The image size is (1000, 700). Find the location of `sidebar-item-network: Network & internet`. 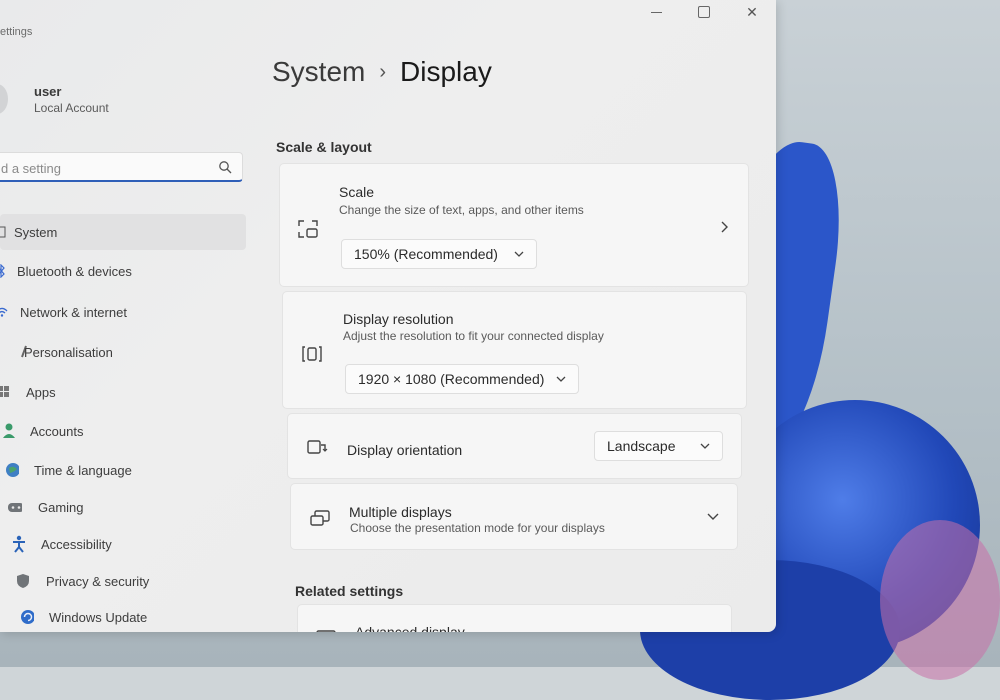

sidebar-item-network: Network & internet is located at coordinates (123, 312).